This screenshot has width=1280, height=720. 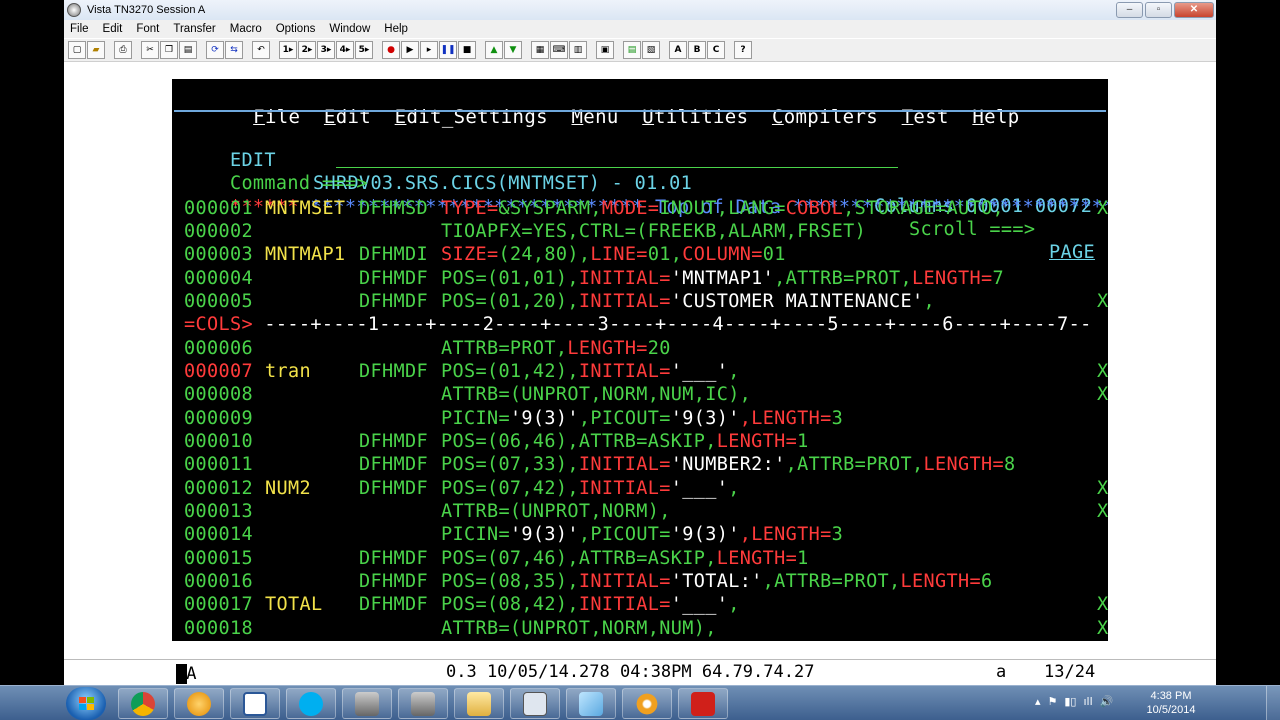 What do you see at coordinates (150, 50) in the screenshot?
I see `cut-icon: ✂` at bounding box center [150, 50].